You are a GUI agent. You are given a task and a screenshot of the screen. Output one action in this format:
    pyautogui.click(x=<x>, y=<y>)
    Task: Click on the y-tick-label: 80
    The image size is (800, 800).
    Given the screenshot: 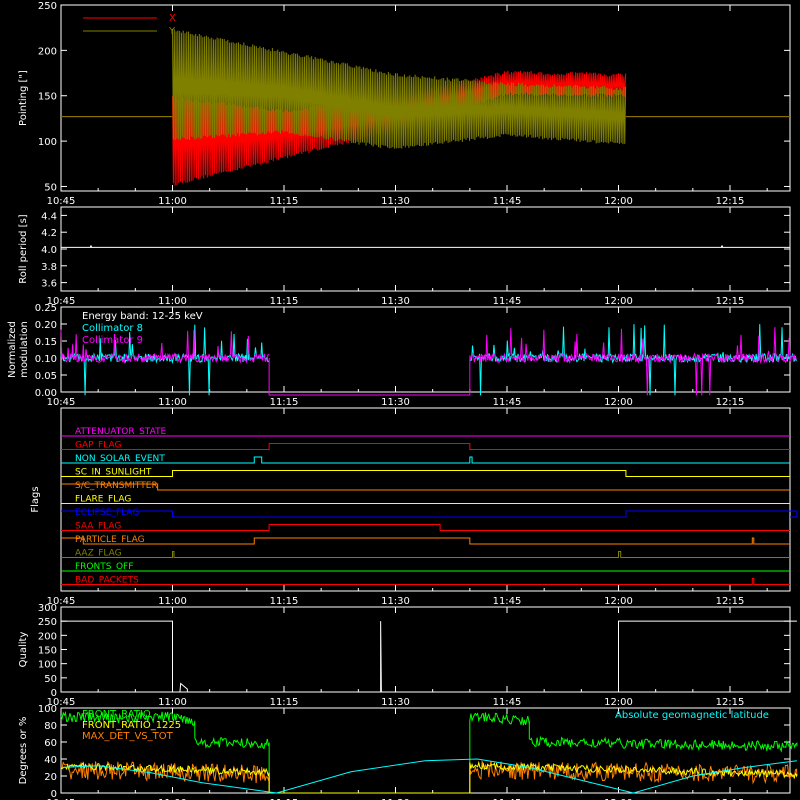 What is the action you would take?
    pyautogui.click(x=50, y=726)
    